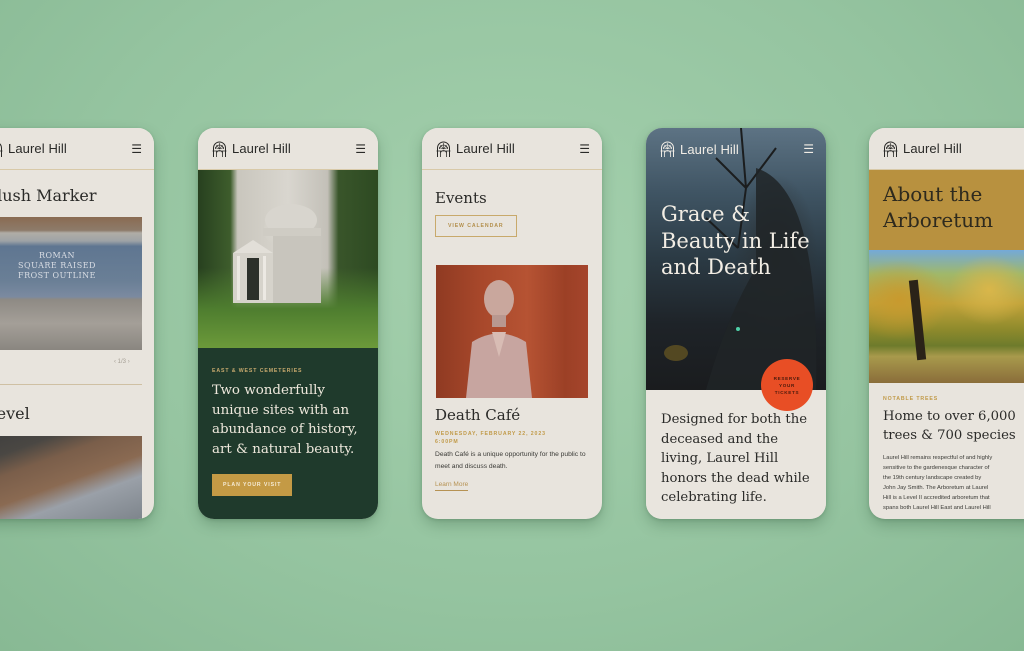 Image resolution: width=1024 pixels, height=651 pixels. Describe the element at coordinates (787, 392) in the screenshot. I see `badge-line: Tickets` at that location.